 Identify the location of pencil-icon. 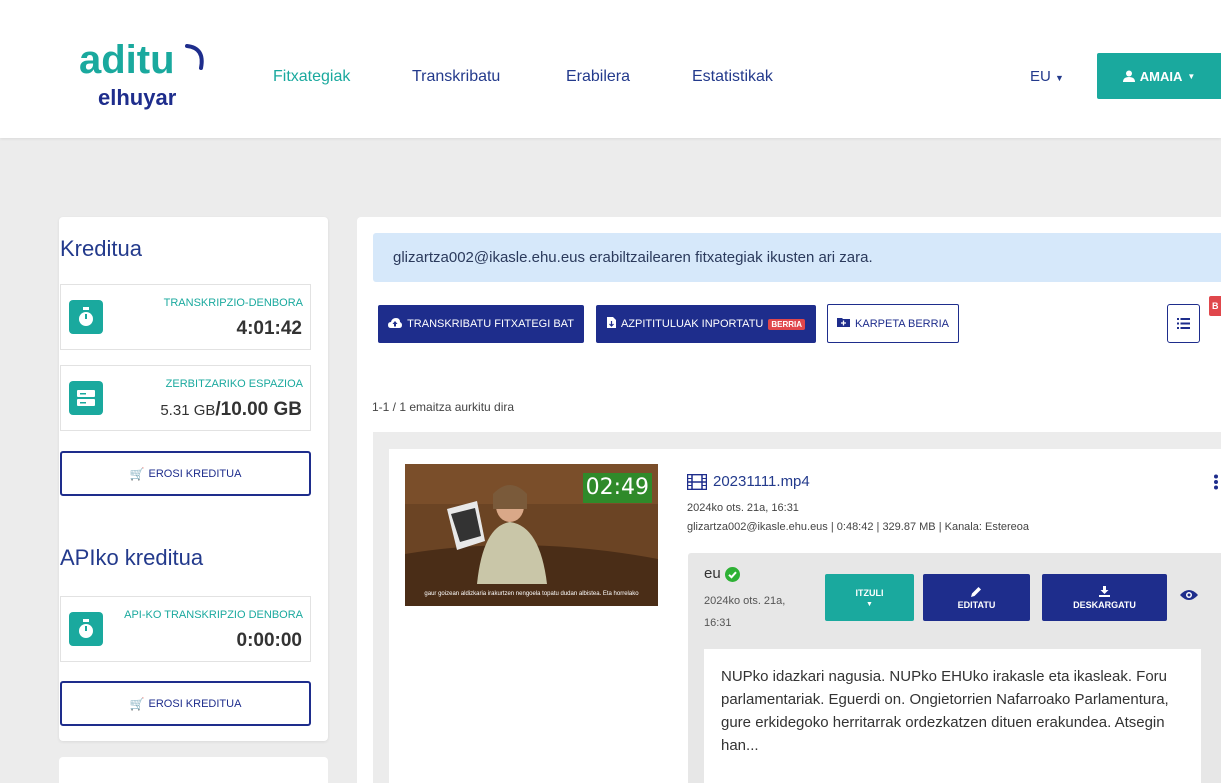
(976, 591).